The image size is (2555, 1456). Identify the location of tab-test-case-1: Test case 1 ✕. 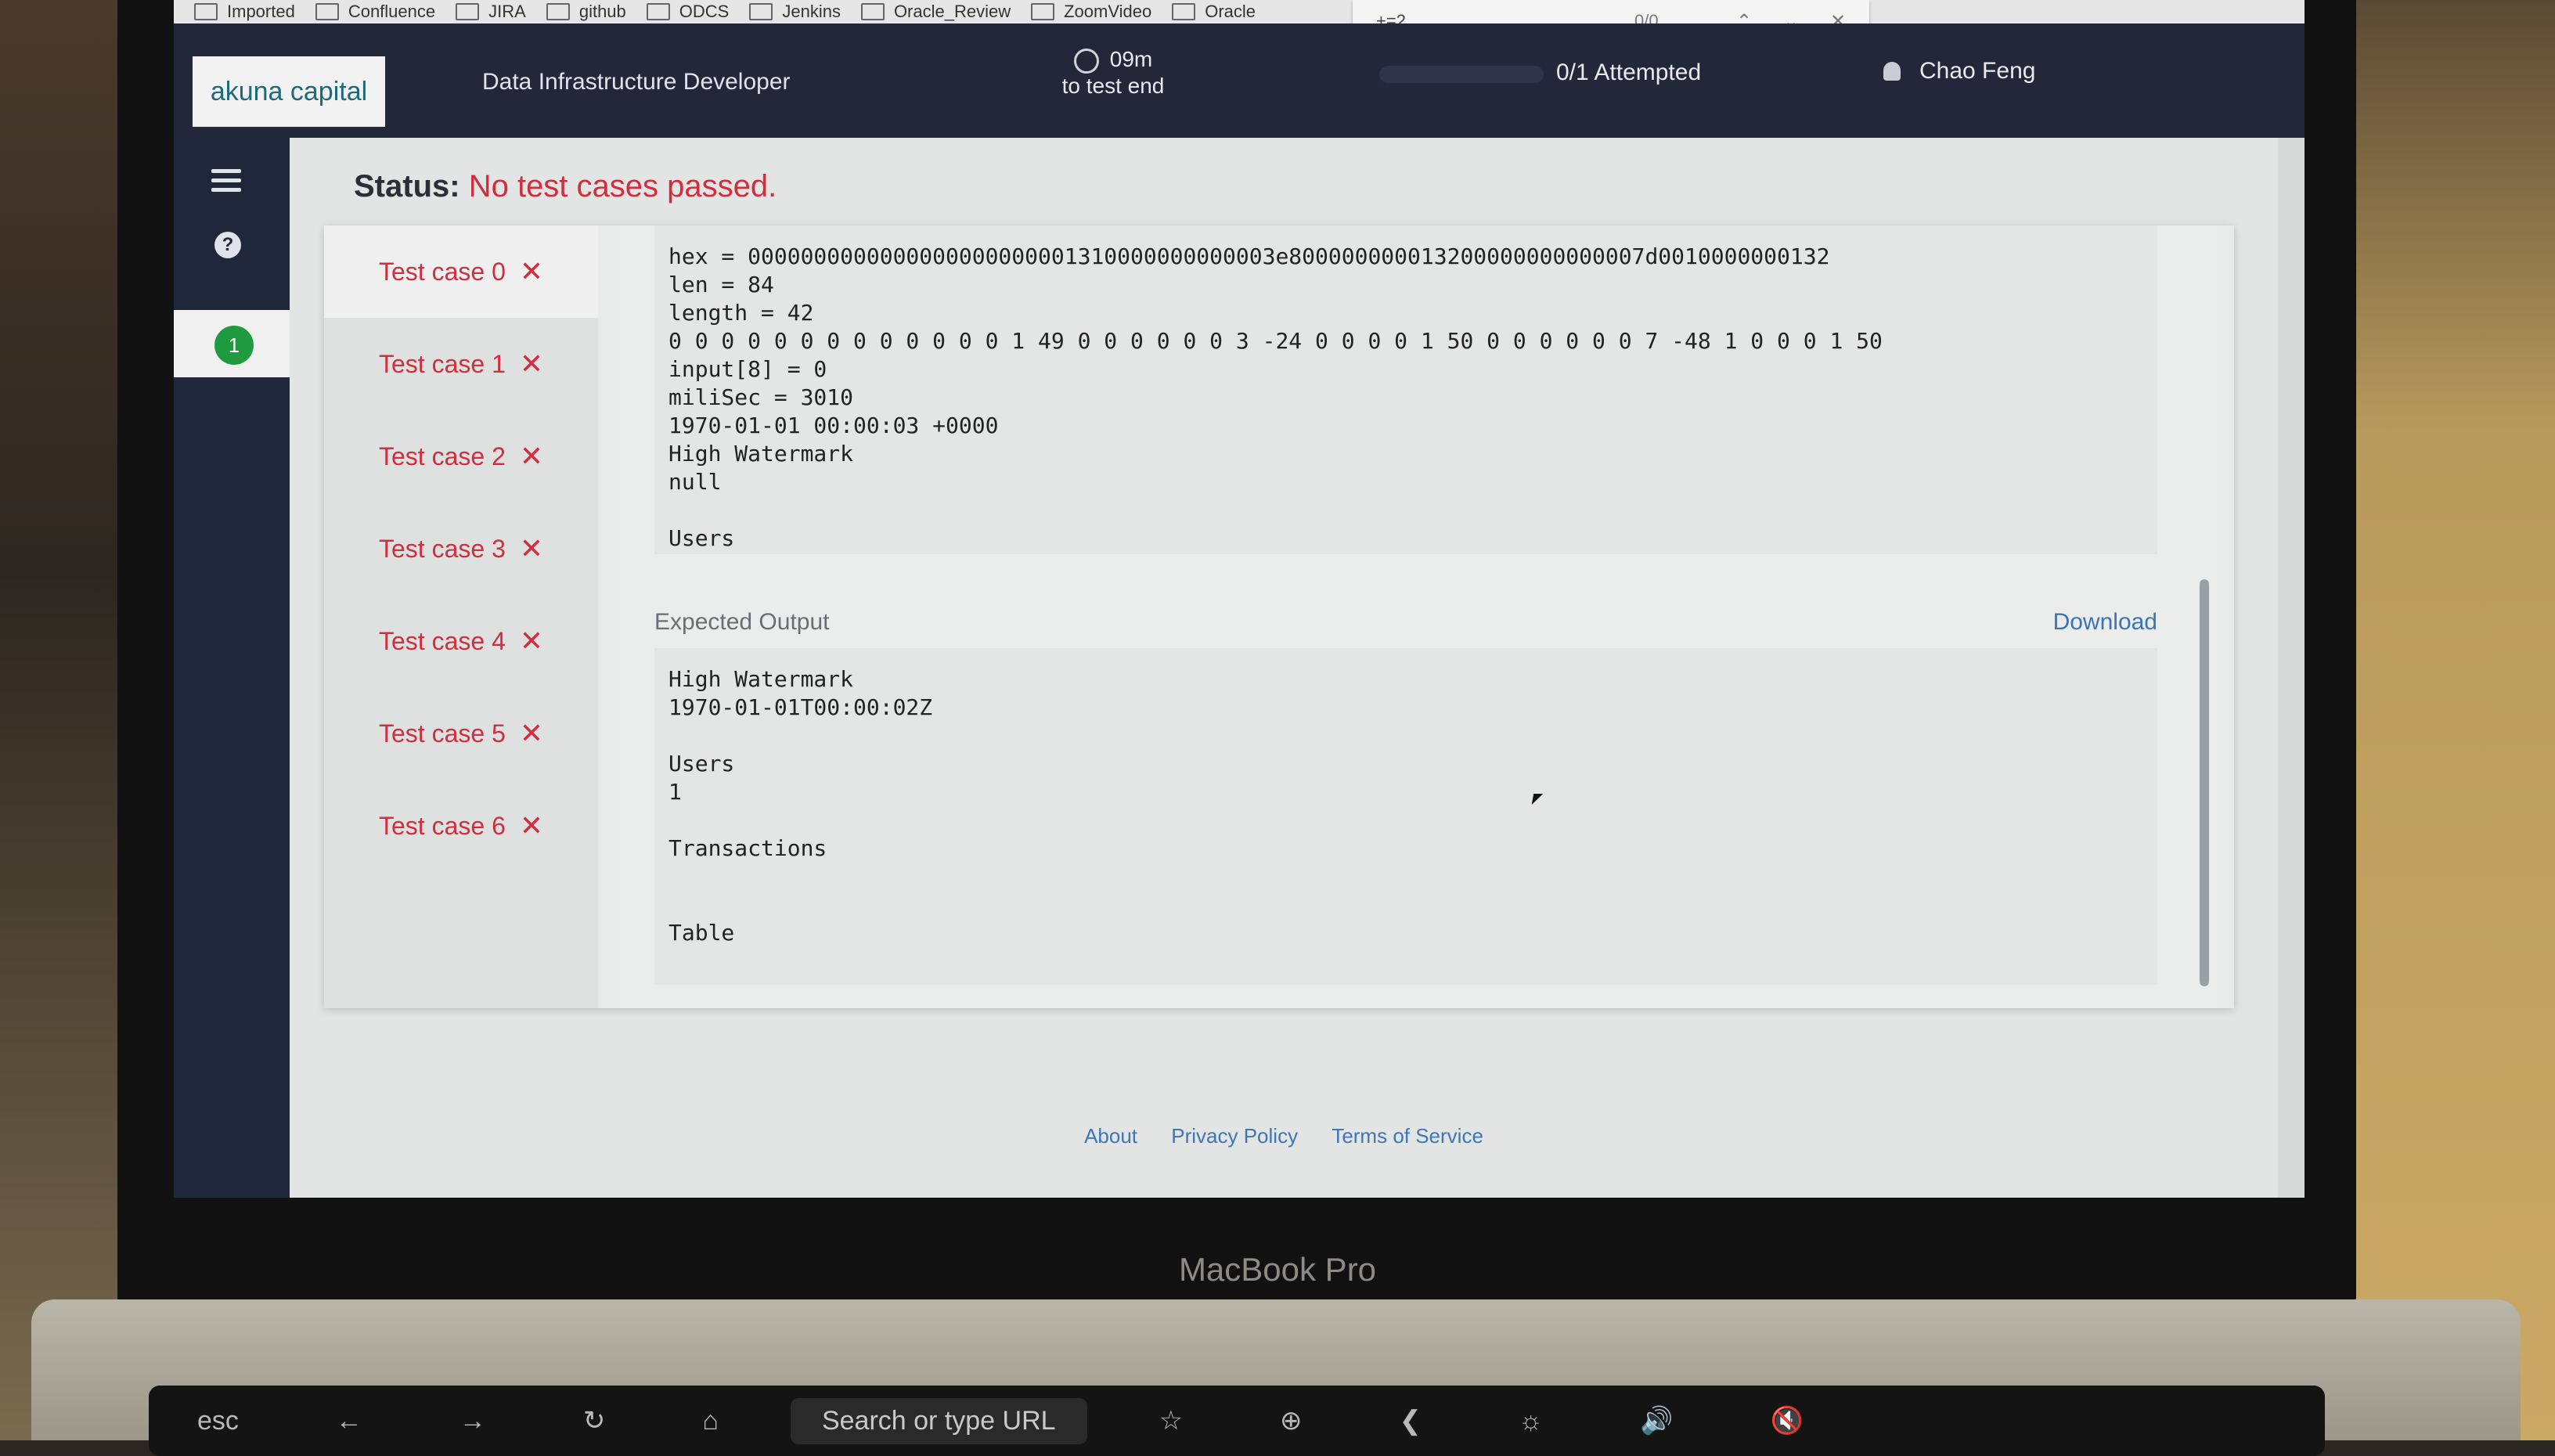
(461, 364).